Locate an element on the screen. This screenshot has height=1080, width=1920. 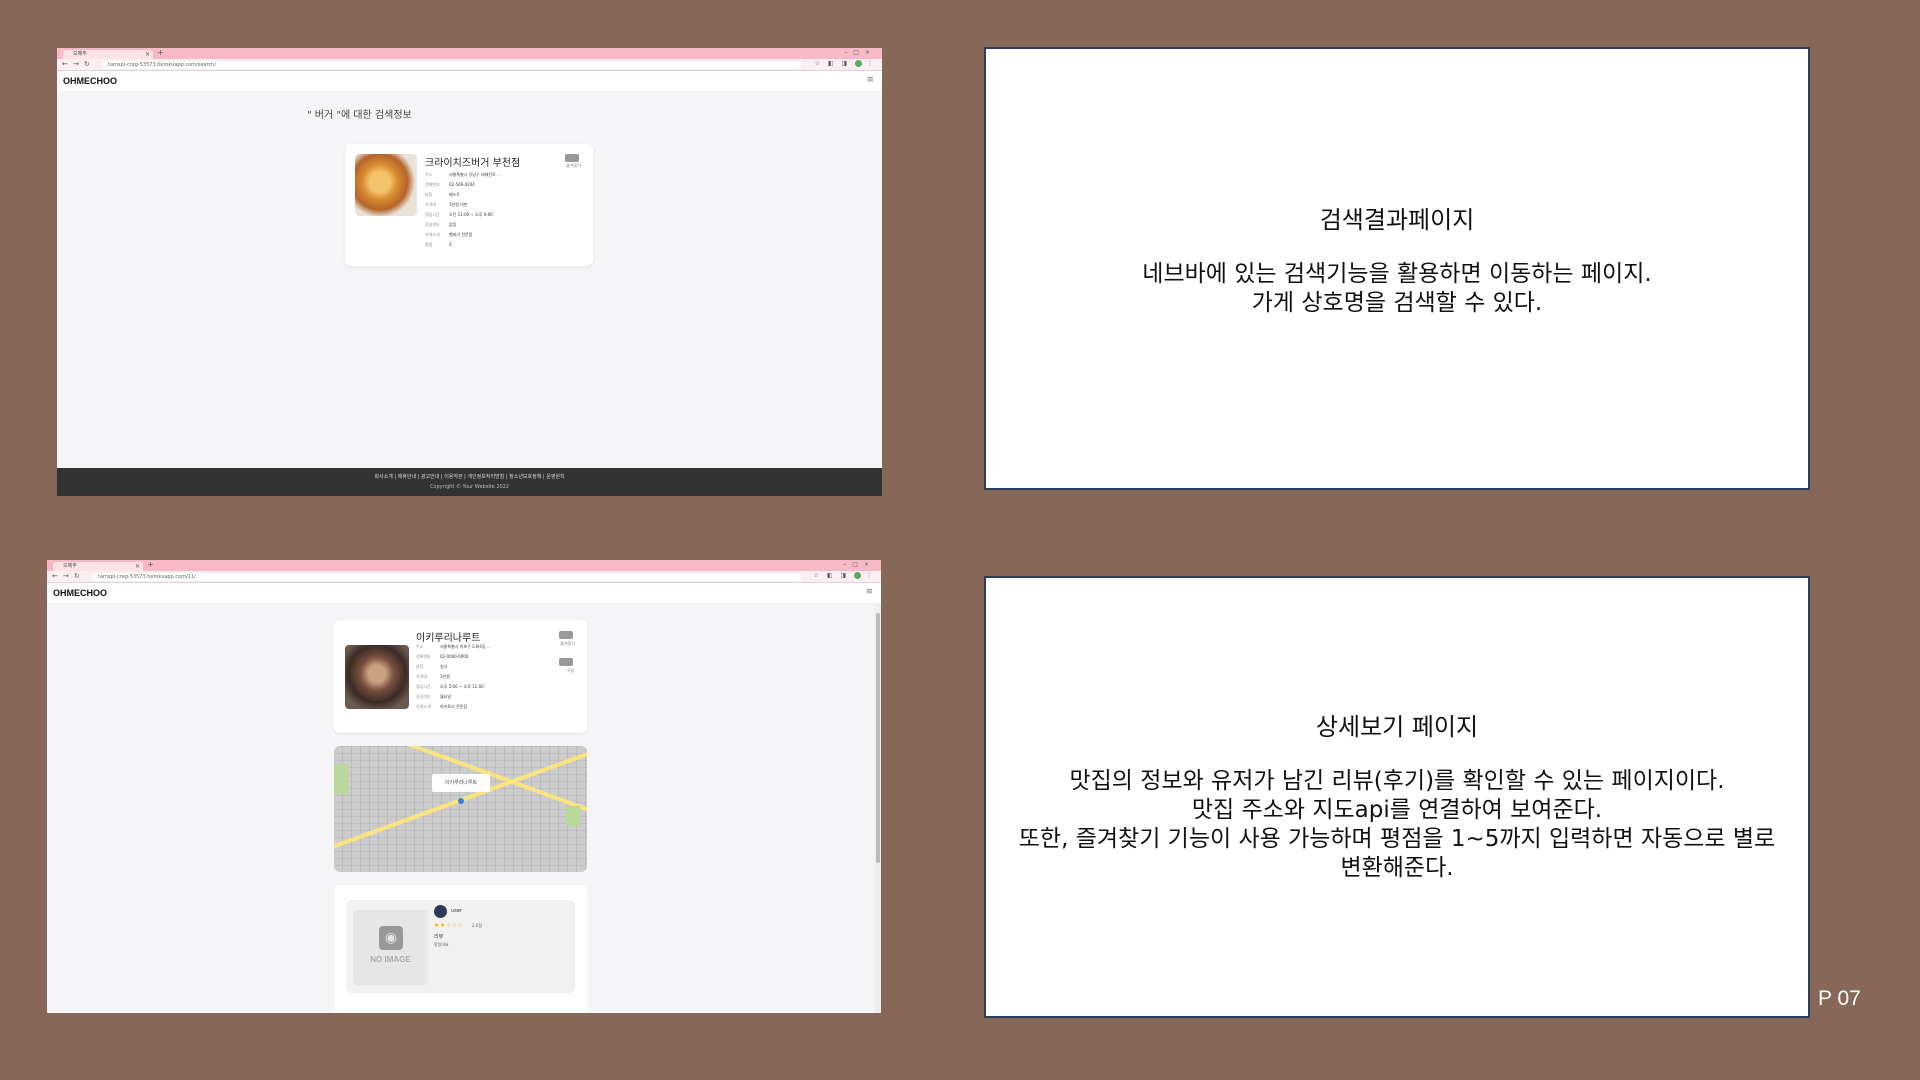
avatar is located at coordinates (440, 911).